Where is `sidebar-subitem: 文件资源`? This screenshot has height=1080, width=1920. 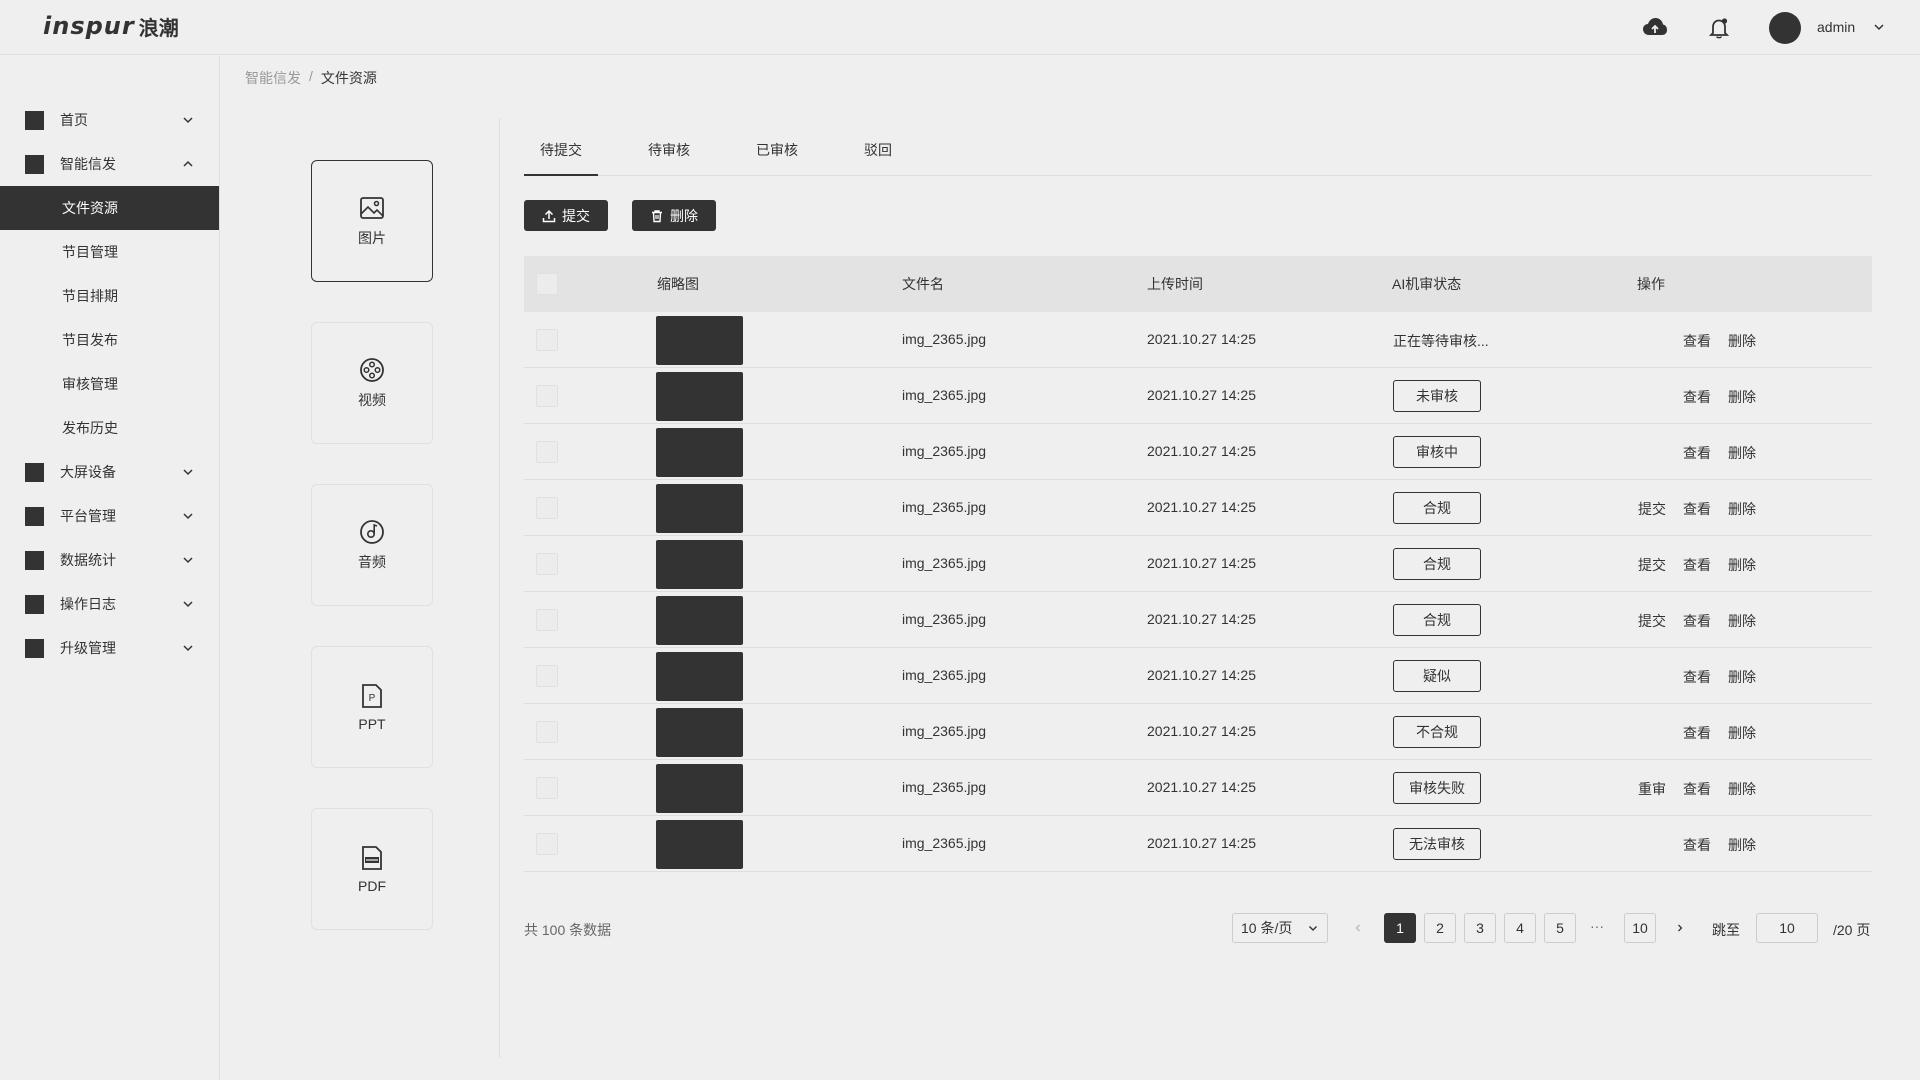
sidebar-subitem: 文件资源 is located at coordinates (109, 208).